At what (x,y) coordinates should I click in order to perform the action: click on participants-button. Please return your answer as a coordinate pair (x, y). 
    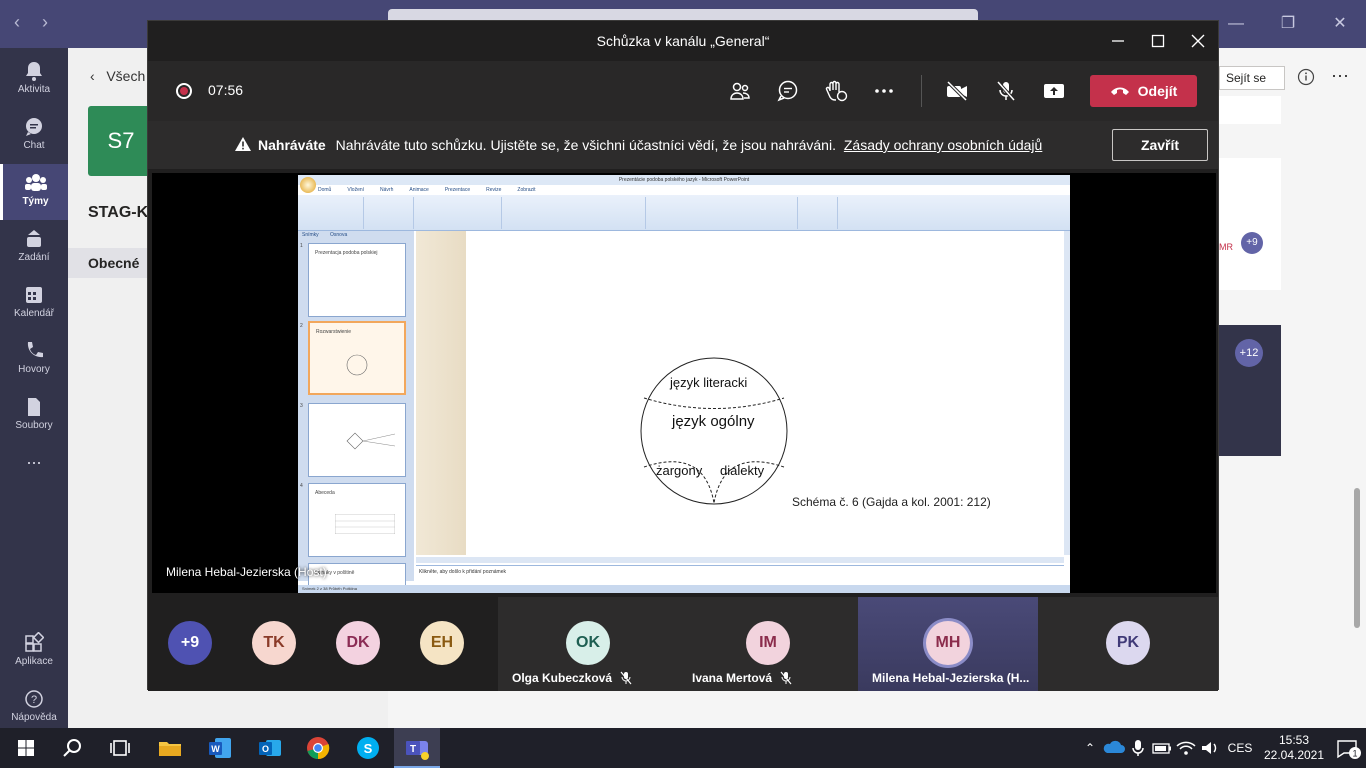
    Looking at the image, I should click on (740, 91).